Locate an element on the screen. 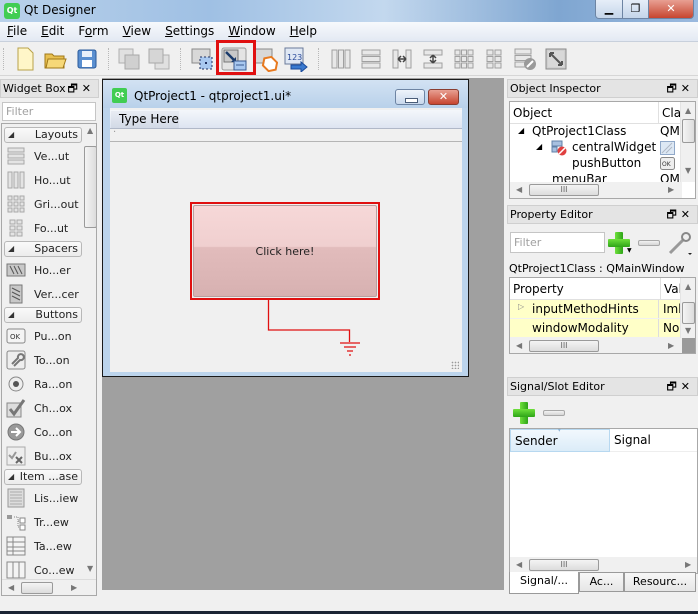 The height and width of the screenshot is (614, 698). menu-form: Form is located at coordinates (93, 31).